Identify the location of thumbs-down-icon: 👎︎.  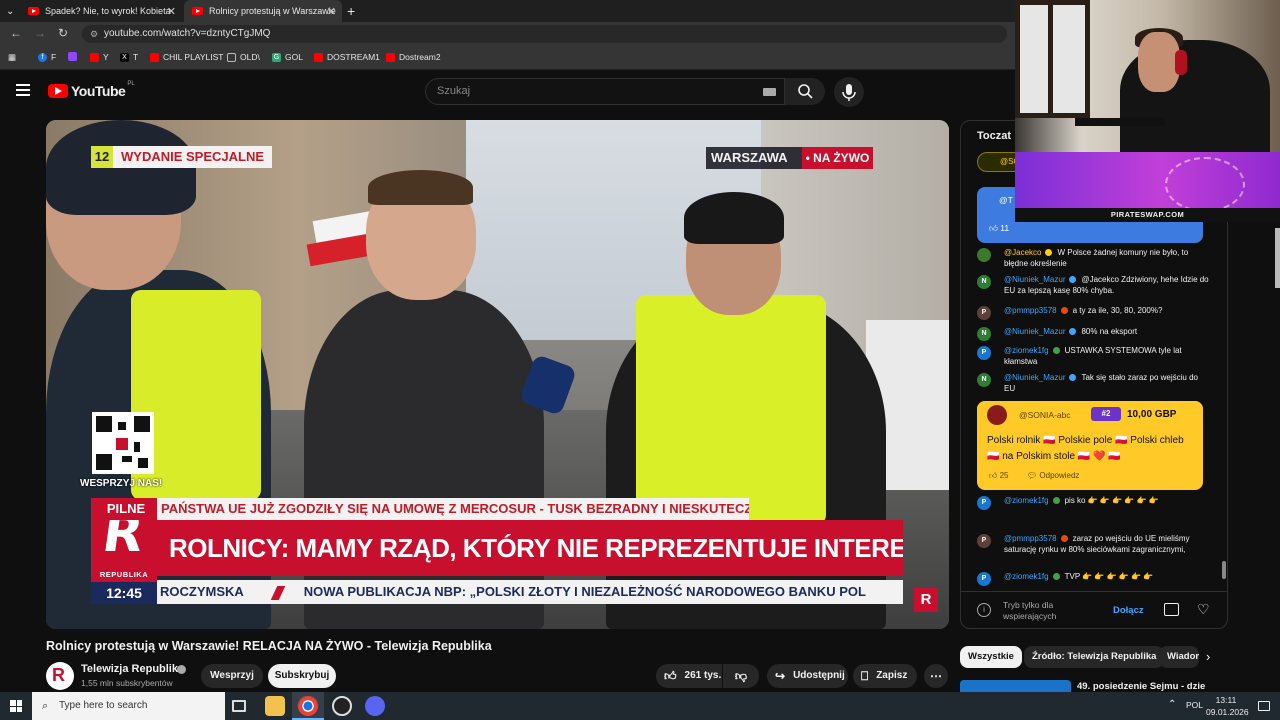
(741, 676).